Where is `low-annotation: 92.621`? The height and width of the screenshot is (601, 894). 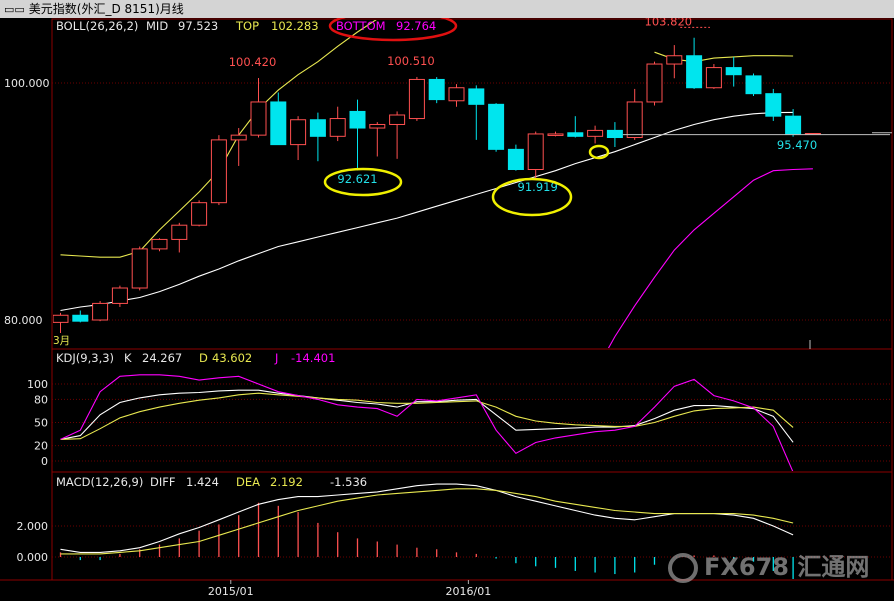 low-annotation: 92.621 is located at coordinates (357, 179).